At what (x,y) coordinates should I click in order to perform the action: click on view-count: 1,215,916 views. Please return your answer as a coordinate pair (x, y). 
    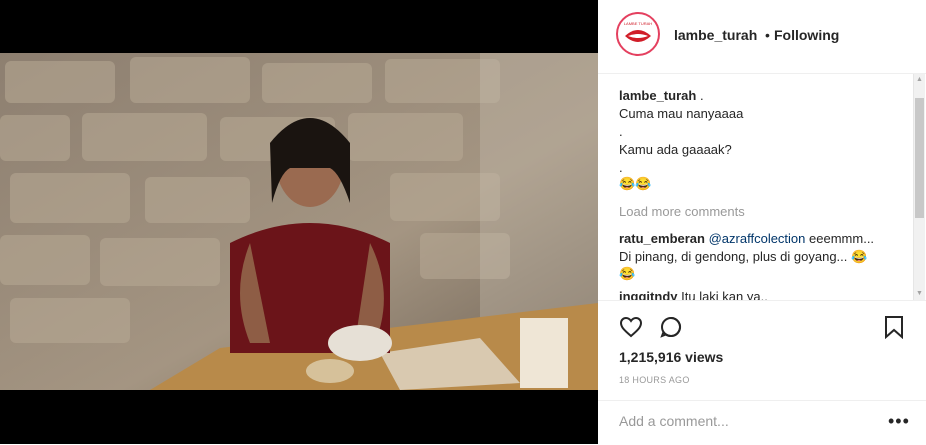
    Looking at the image, I should click on (671, 357).